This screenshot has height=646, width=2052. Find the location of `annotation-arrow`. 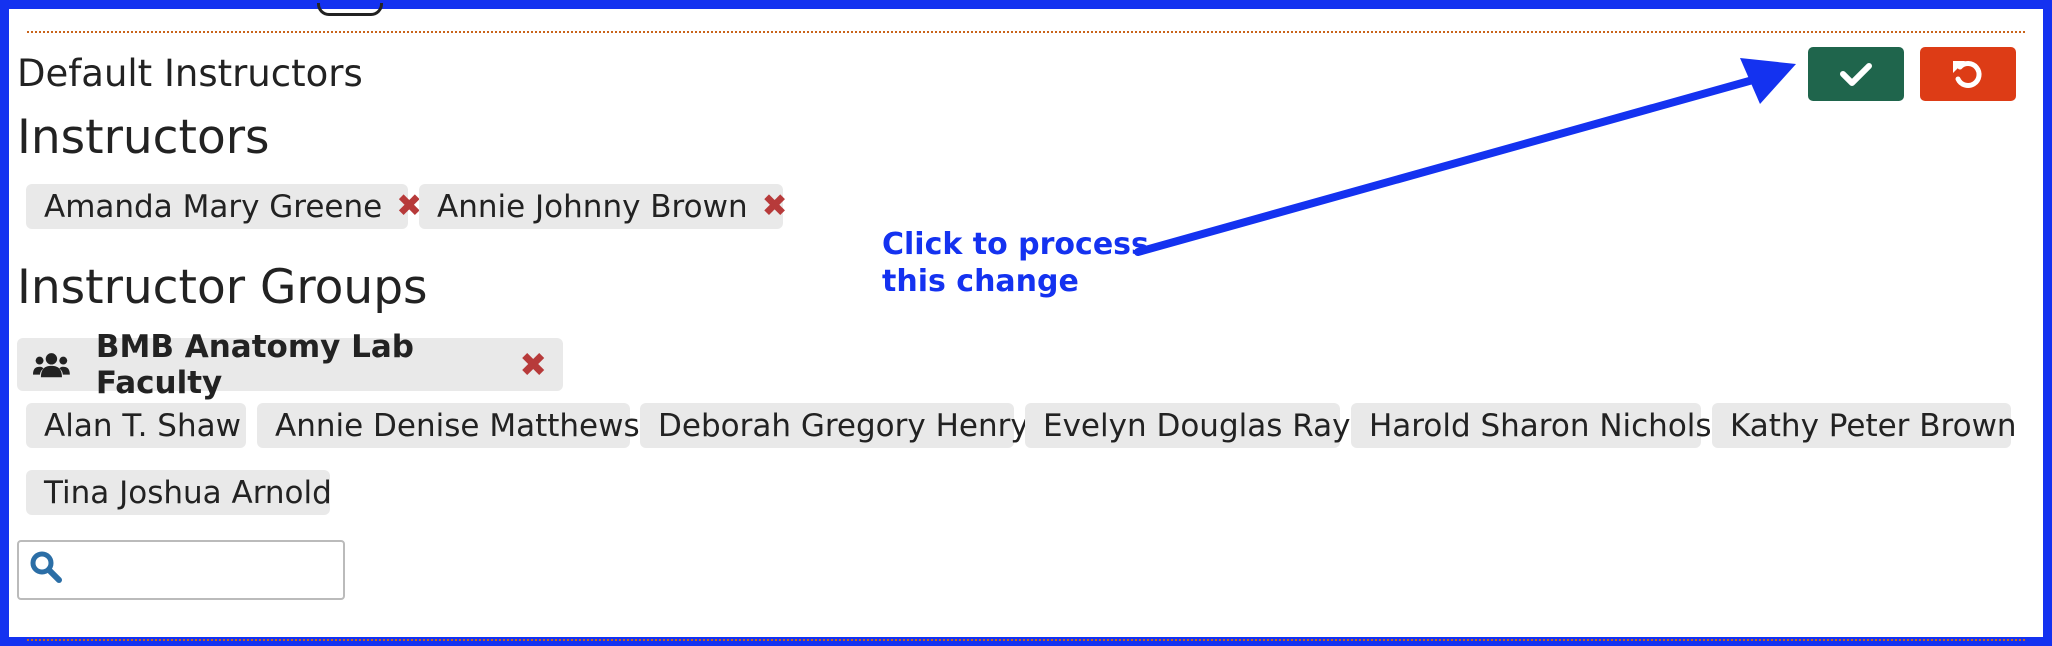

annotation-arrow is located at coordinates (1465, 157).